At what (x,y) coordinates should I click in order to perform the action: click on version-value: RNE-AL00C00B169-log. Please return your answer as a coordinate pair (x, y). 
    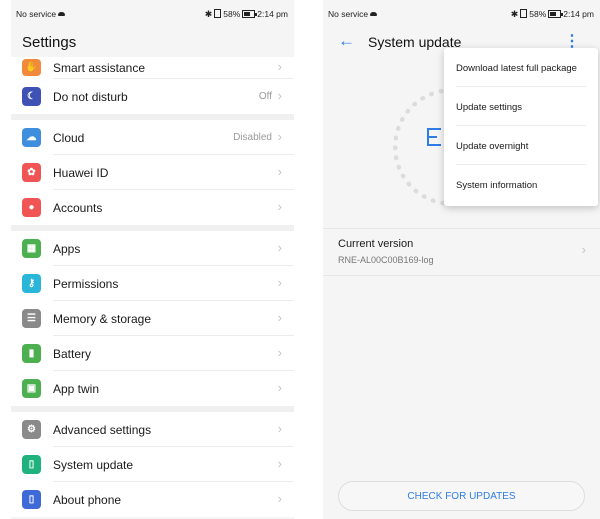
    Looking at the image, I should click on (386, 260).